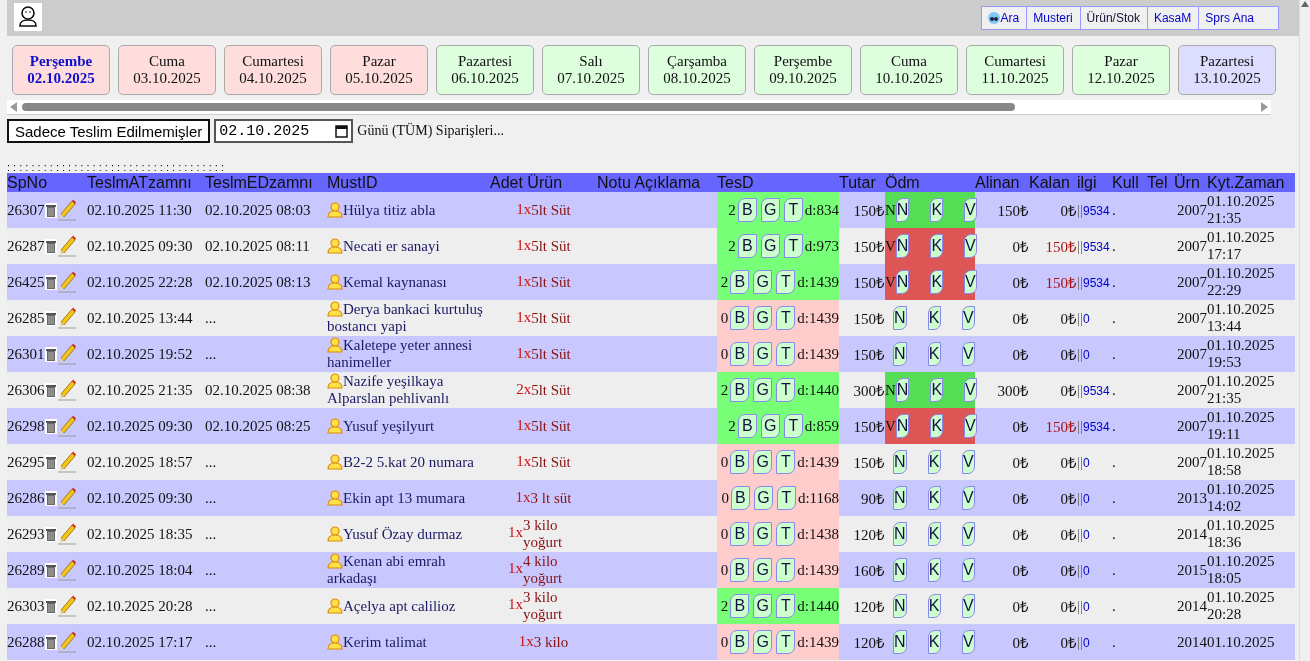 This screenshot has width=1310, height=661. Describe the element at coordinates (28, 17) in the screenshot. I see `avatar-button` at that location.